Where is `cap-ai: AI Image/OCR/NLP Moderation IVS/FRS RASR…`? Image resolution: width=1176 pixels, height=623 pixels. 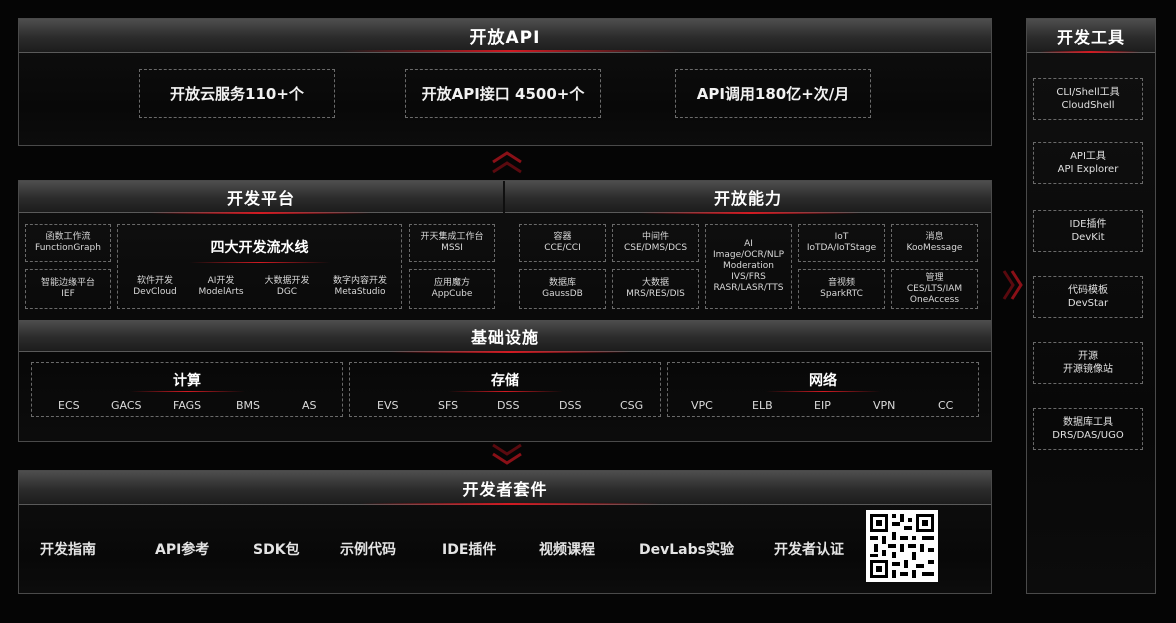 cap-ai: AI Image/OCR/NLP Moderation IVS/FRS RASR… is located at coordinates (748, 266).